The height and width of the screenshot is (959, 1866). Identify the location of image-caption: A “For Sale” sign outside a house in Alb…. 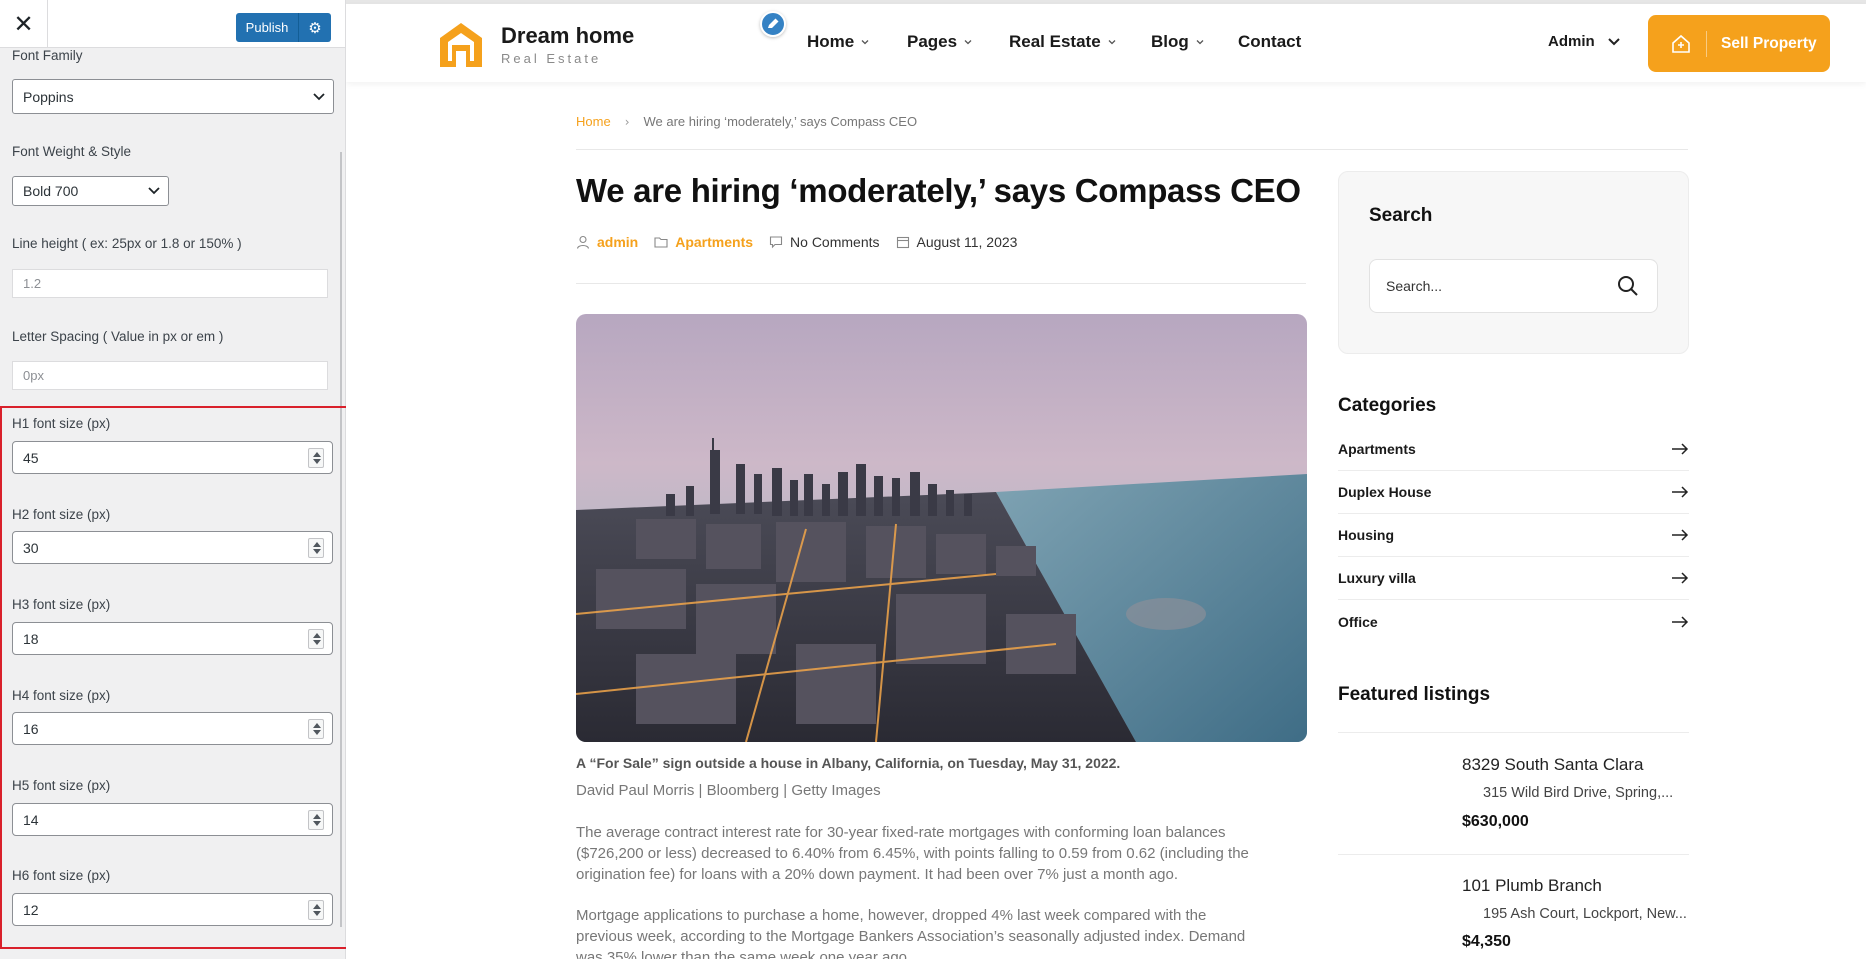
(848, 763).